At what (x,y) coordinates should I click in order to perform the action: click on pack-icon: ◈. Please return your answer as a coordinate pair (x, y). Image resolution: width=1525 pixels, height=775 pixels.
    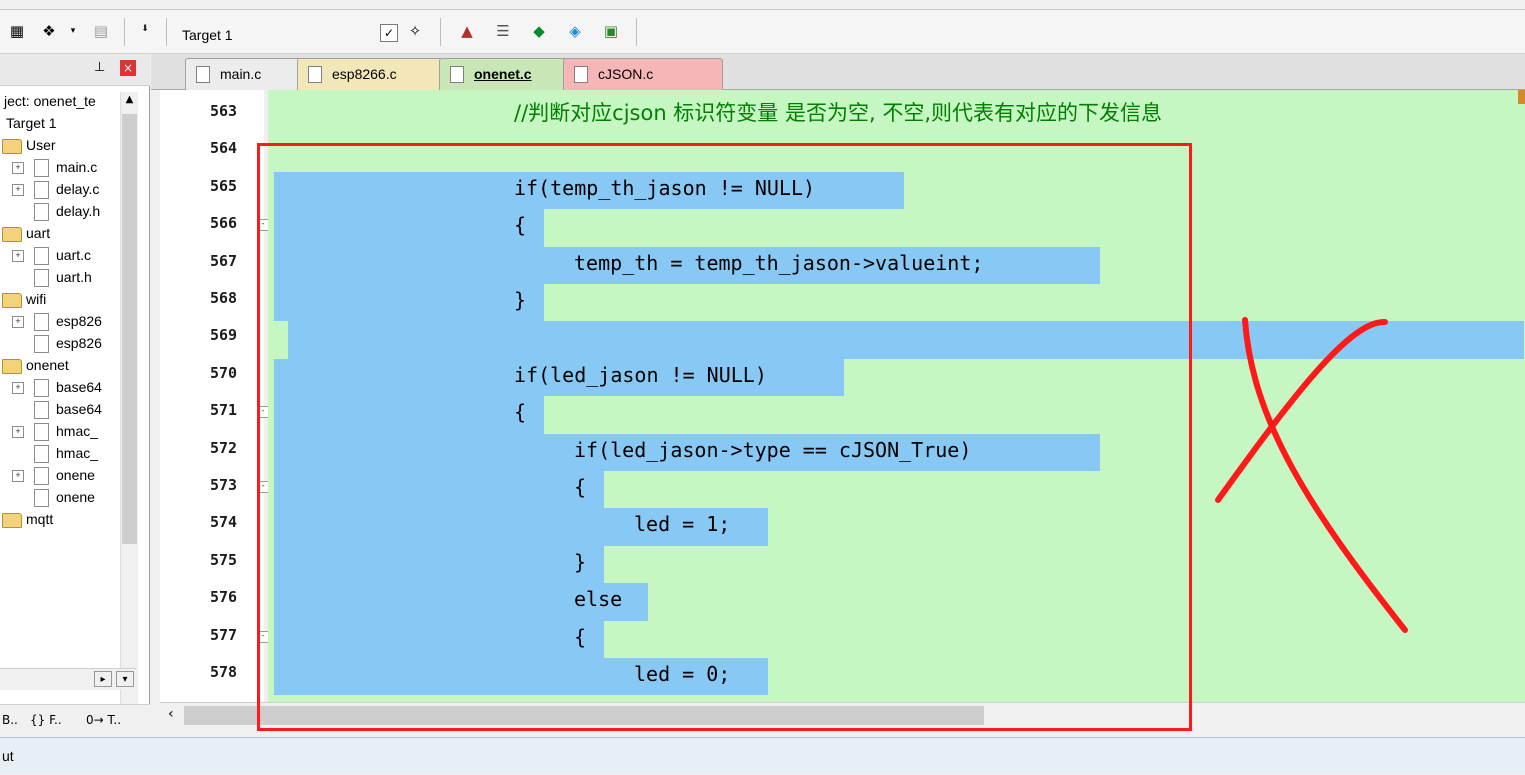
    Looking at the image, I should click on (575, 31).